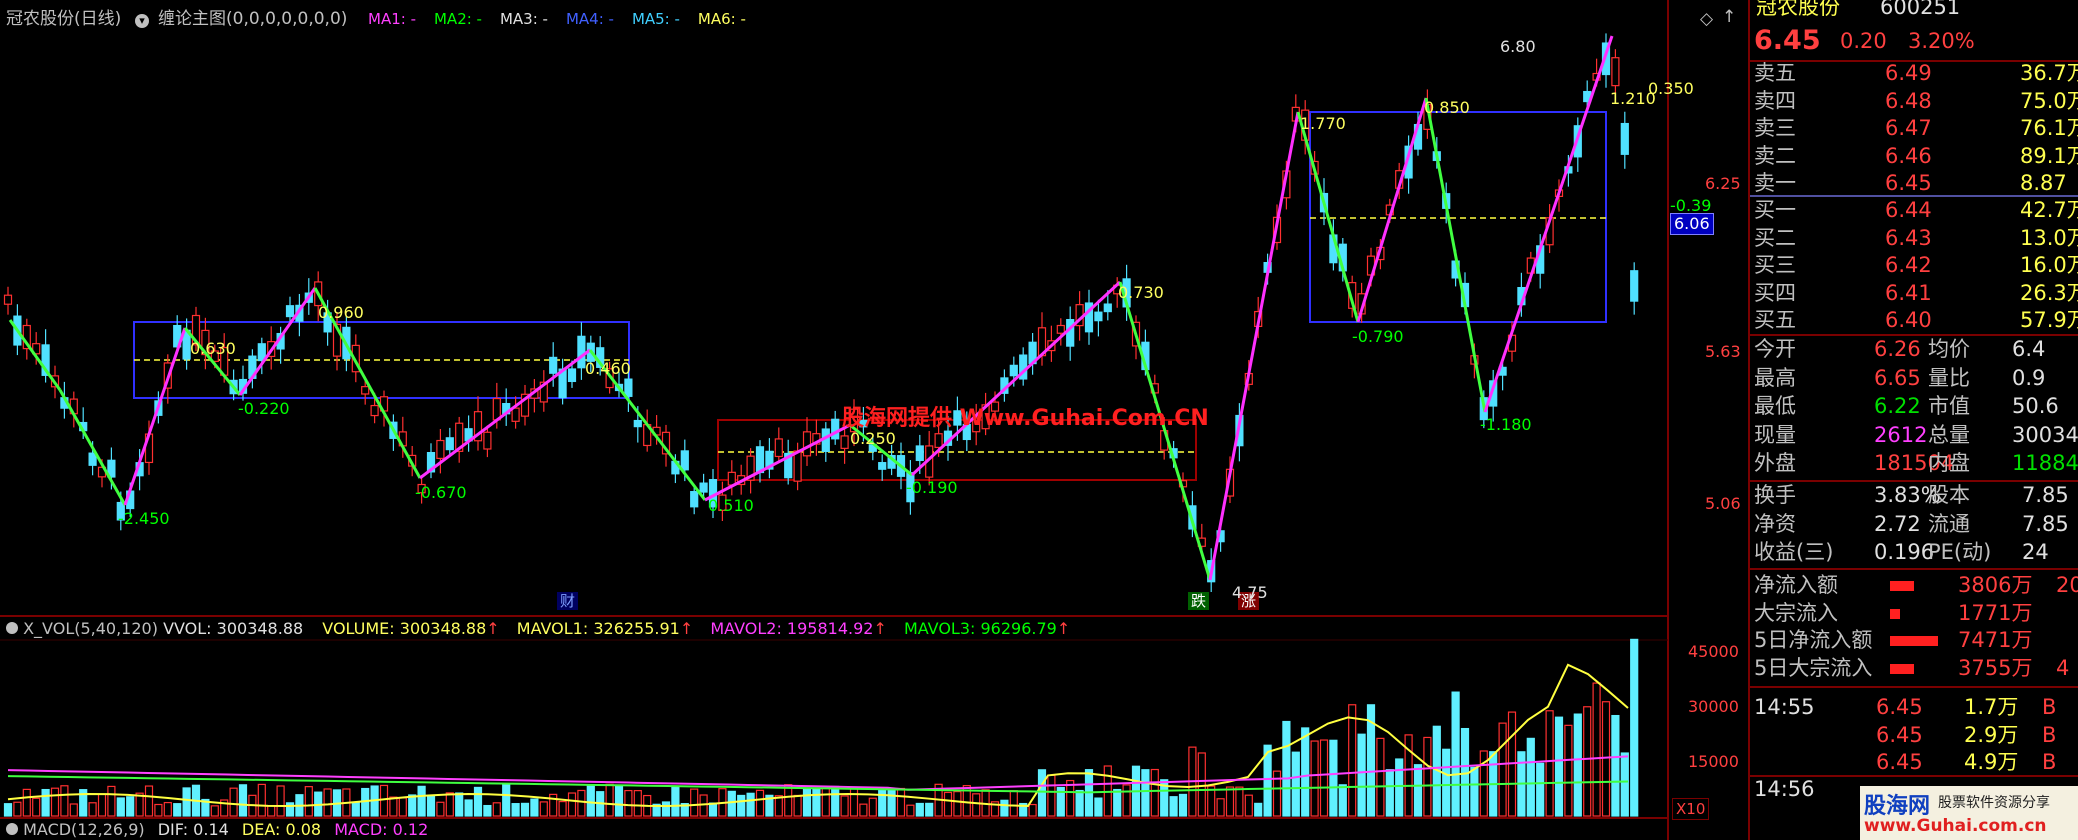  Describe the element at coordinates (1908, 320) in the screenshot. I see `book-price: 6.40` at that location.